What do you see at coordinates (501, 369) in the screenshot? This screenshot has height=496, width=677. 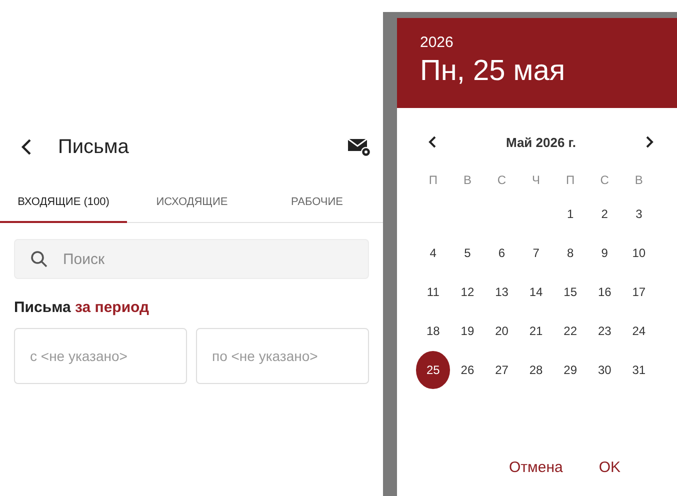 I see `calendar-day: 27` at bounding box center [501, 369].